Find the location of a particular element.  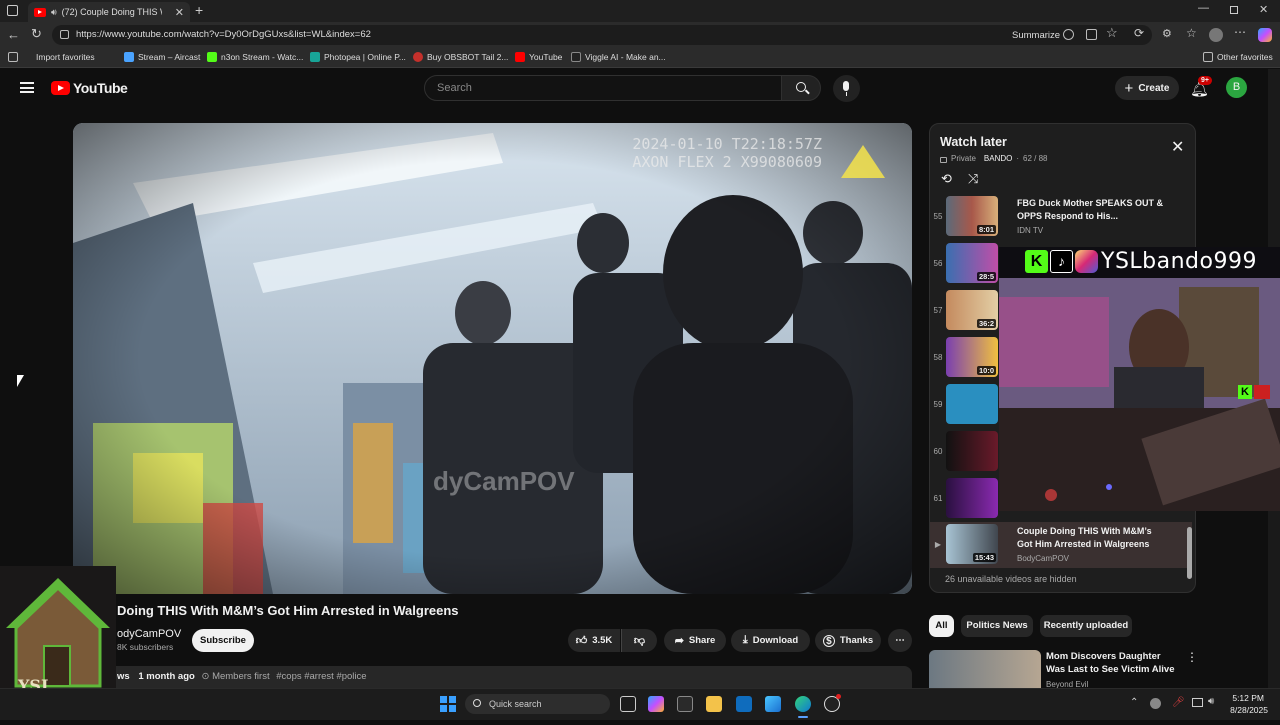

members-icon: ⊙ is located at coordinates (205, 676).